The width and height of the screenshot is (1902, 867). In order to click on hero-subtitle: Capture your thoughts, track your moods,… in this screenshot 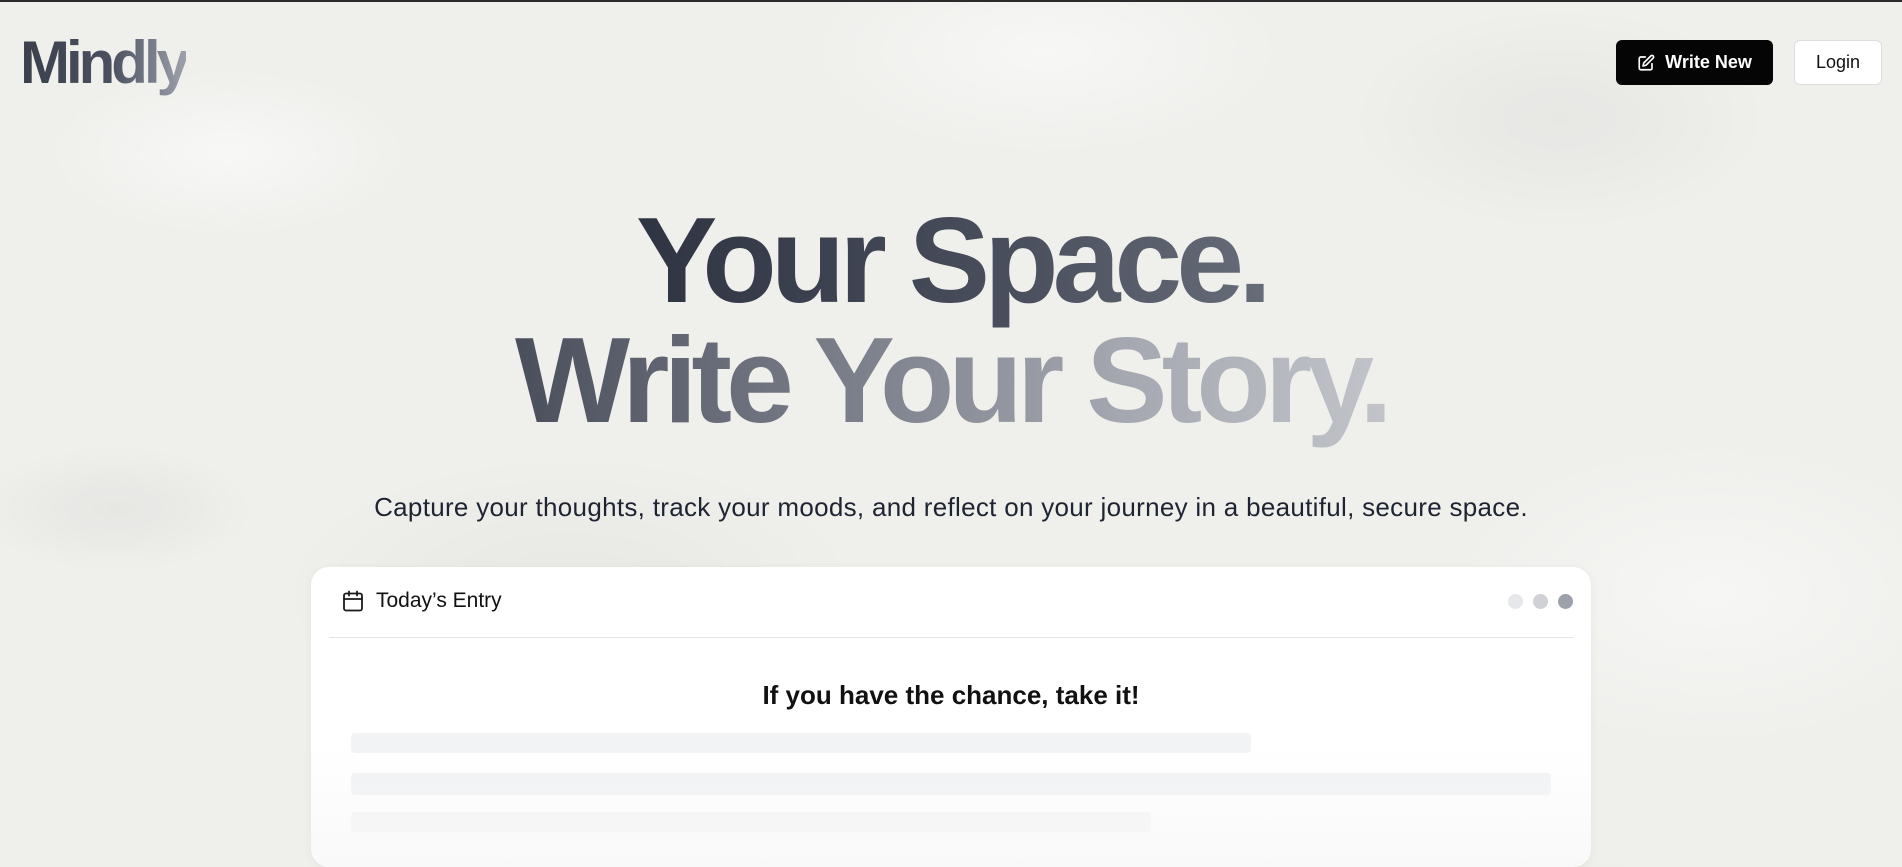, I will do `click(951, 507)`.